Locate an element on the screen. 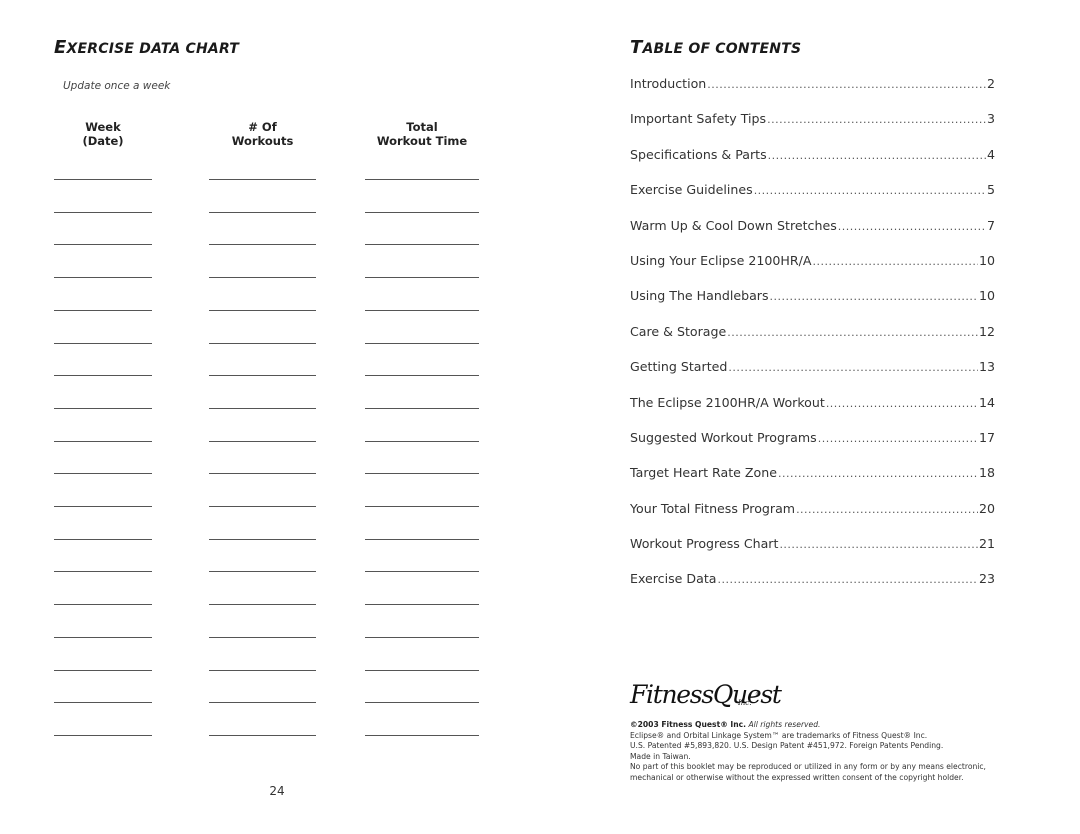 This screenshot has height=834, width=1080. table-of-contents-title: TABLE OF CONTENTS is located at coordinates (715, 47).